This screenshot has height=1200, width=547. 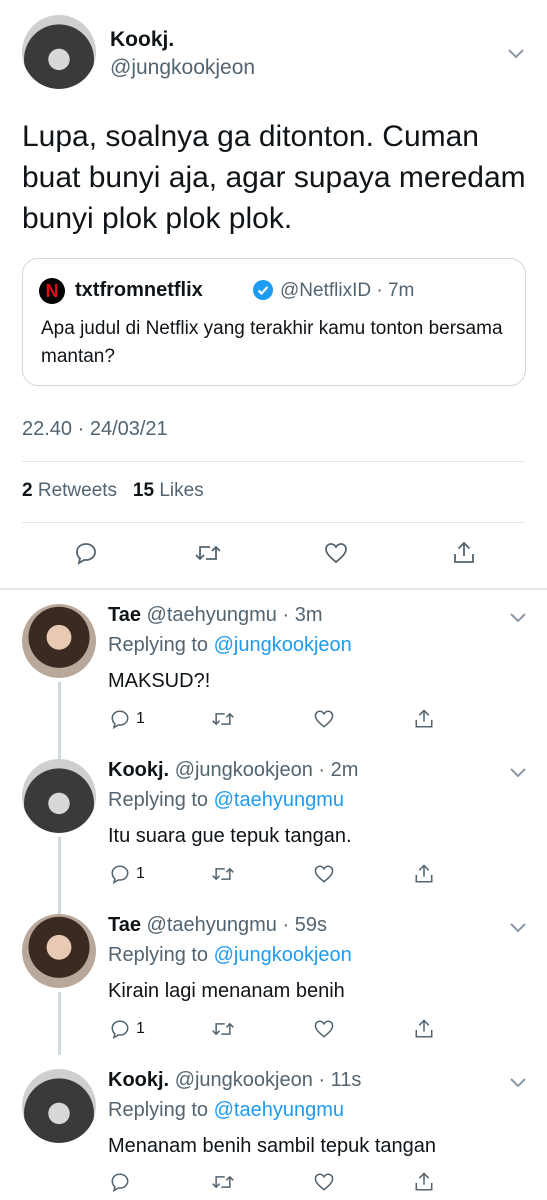 What do you see at coordinates (230, 836) in the screenshot?
I see `reply-text: Itu suara gue tepuk tangan.` at bounding box center [230, 836].